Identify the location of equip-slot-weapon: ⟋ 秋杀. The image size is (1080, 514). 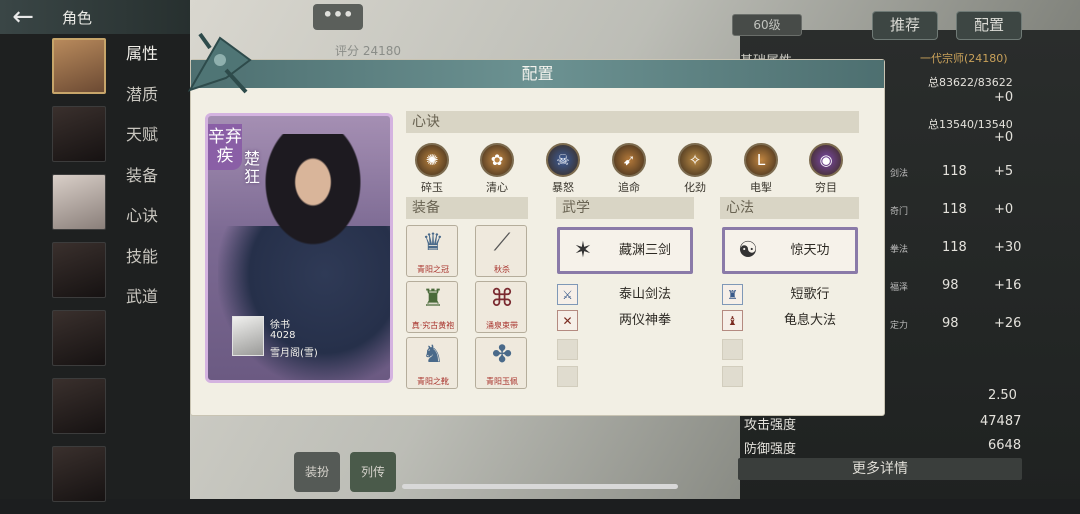
(501, 251).